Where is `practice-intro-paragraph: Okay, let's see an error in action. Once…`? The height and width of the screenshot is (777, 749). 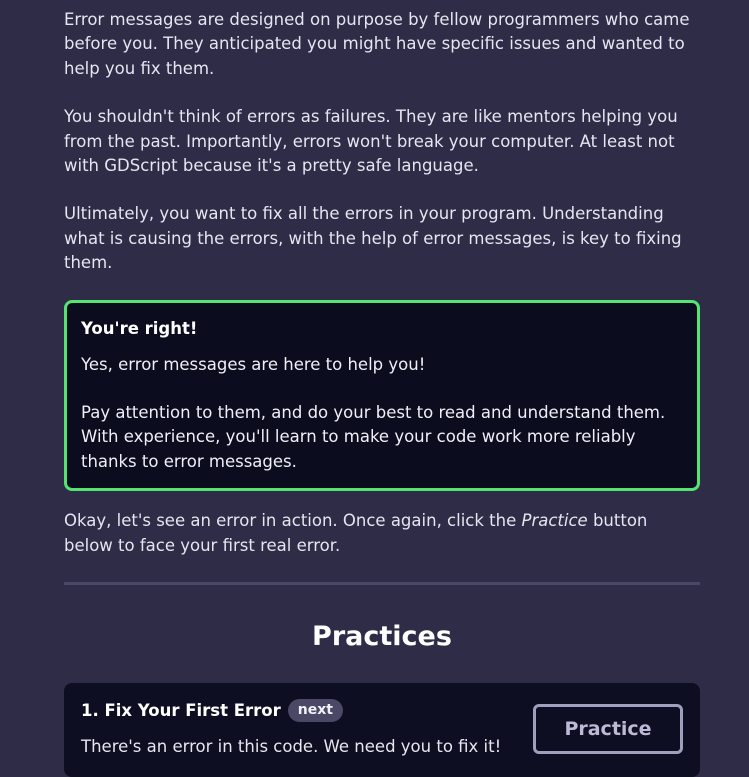 practice-intro-paragraph: Okay, let's see an error in action. Once… is located at coordinates (382, 533).